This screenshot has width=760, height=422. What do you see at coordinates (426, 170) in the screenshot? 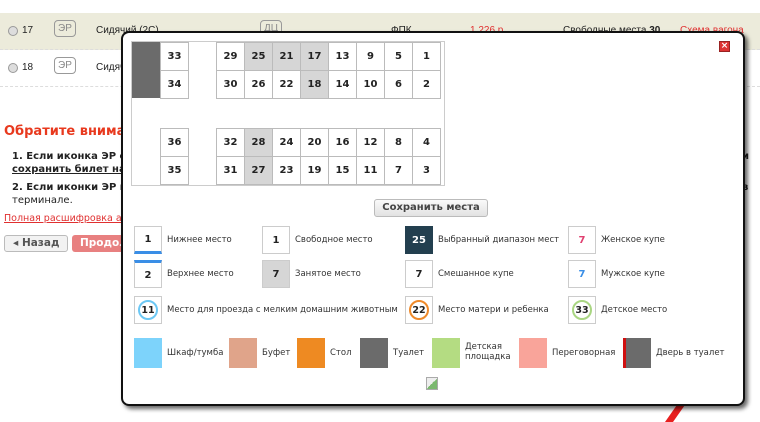
I see `seat-3: 3` at bounding box center [426, 170].